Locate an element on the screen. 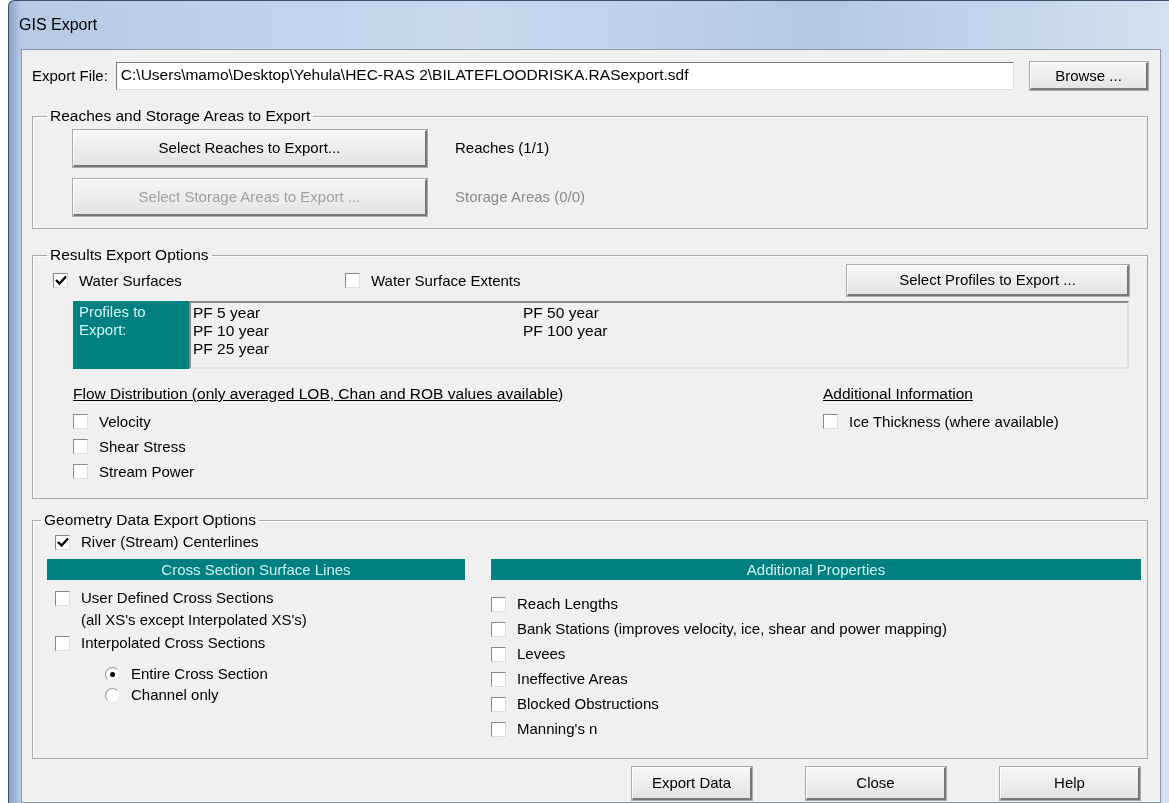  export-file-field: C:\Users\mamo\Desktop\Yehula\HEC-RAS 2\BILATEFLOODRISKA.RASexport.sdf is located at coordinates (564, 76).